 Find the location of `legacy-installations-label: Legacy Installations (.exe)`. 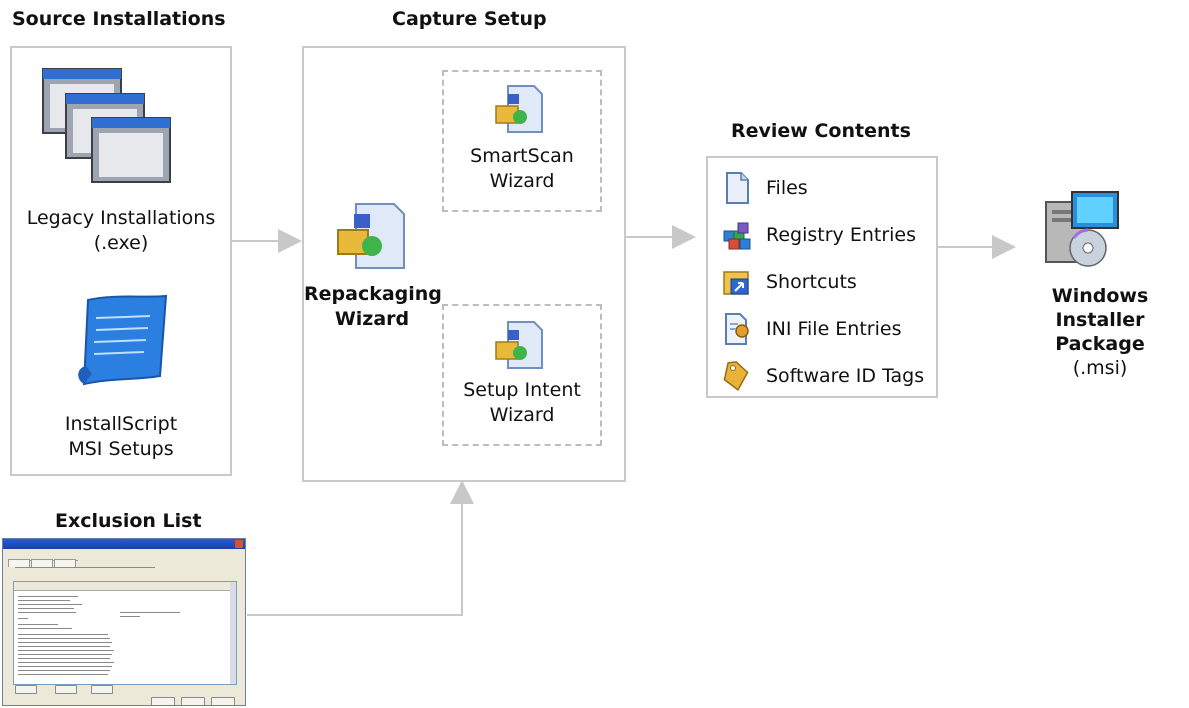

legacy-installations-label: Legacy Installations (.exe) is located at coordinates (121, 230).